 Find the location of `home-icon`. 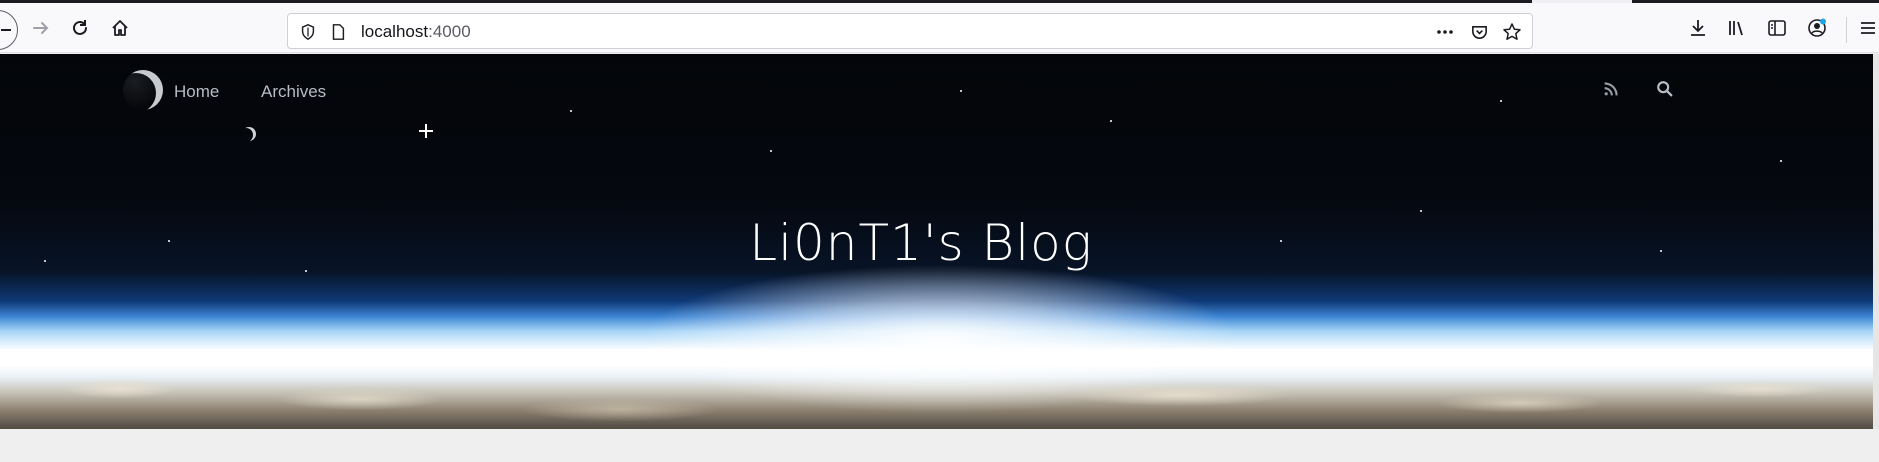

home-icon is located at coordinates (120, 28).